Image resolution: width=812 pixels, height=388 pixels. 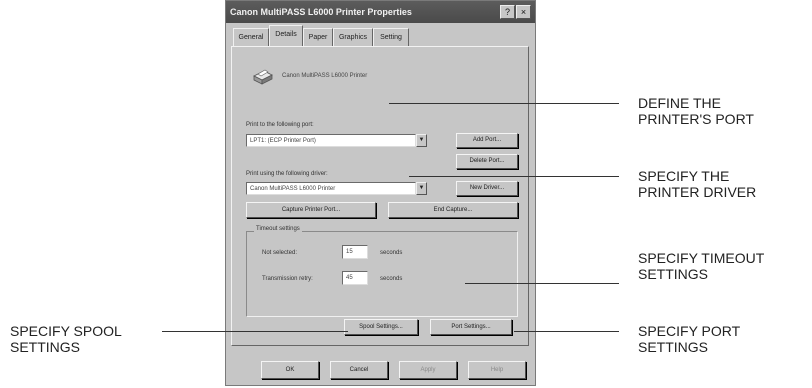 I want to click on callout-line: DEFINE THE, so click(x=679, y=103).